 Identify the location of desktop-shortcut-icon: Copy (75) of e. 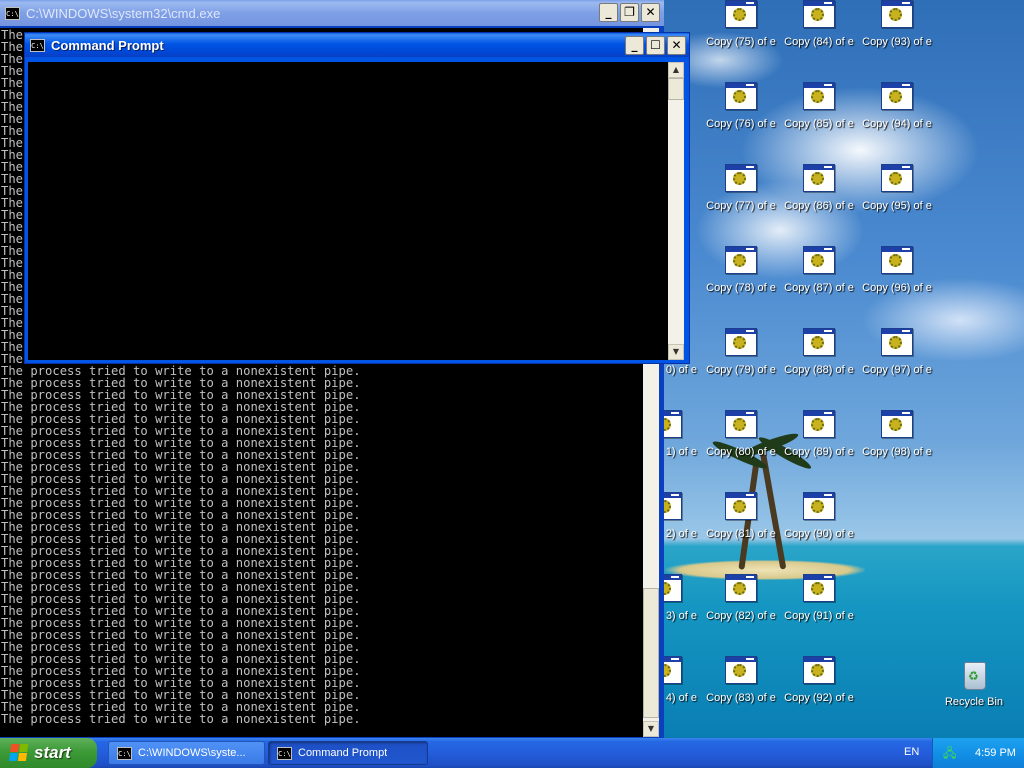
(741, 30).